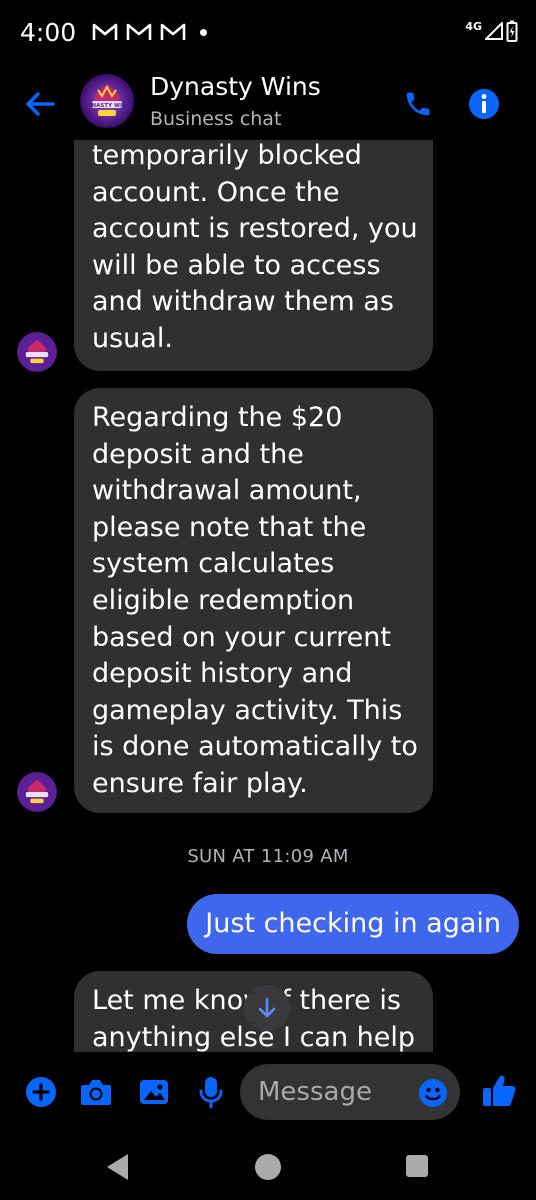 This screenshot has width=536, height=1200. I want to click on dynasty-wins-logo: DYNASTY WINS, so click(107, 101).